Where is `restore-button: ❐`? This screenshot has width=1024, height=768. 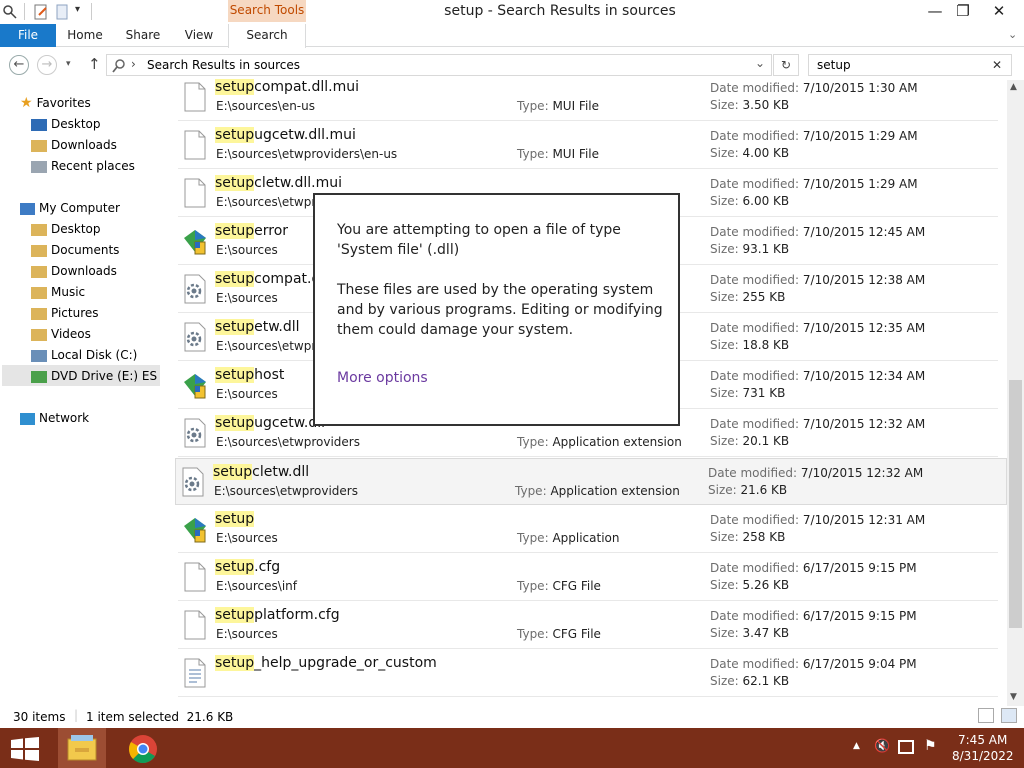
restore-button: ❐ is located at coordinates (963, 12).